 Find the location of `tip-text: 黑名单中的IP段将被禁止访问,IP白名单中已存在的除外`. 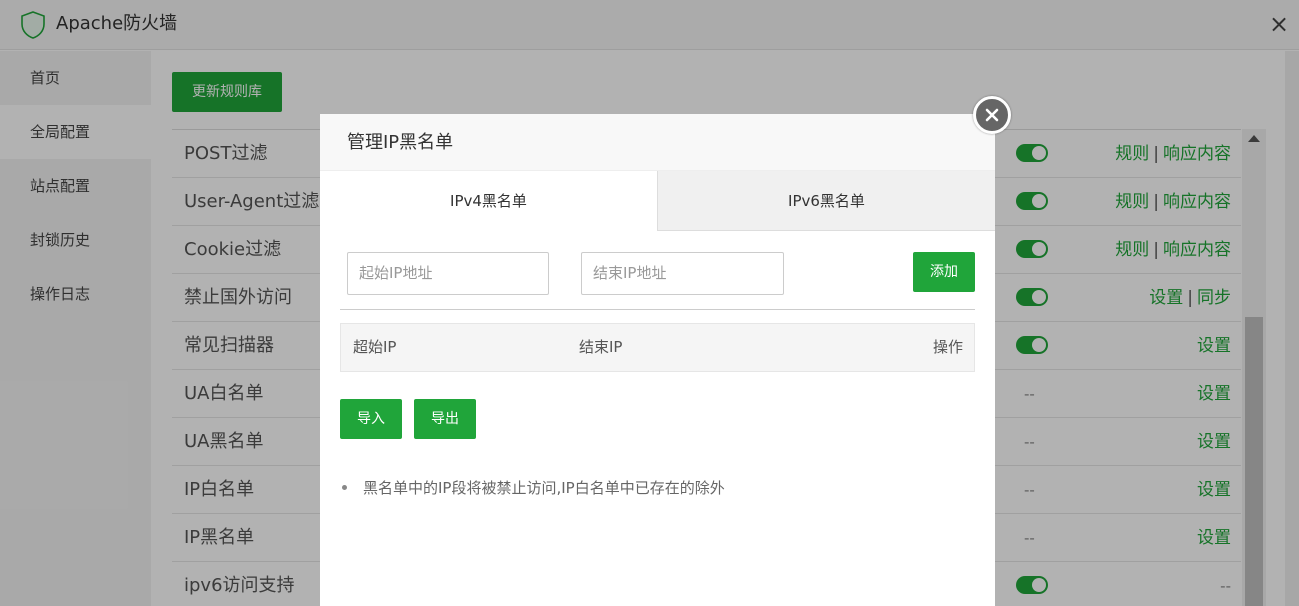

tip-text: 黑名单中的IP段将被禁止访问,IP白名单中已存在的除外 is located at coordinates (532, 488).